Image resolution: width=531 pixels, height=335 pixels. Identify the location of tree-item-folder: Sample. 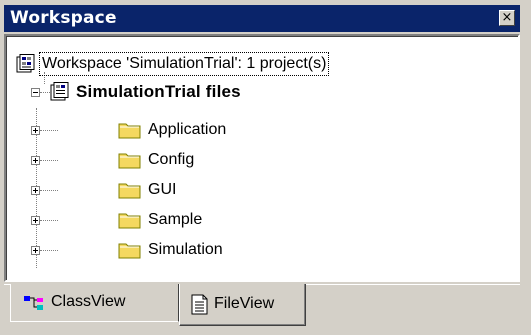
(117, 220).